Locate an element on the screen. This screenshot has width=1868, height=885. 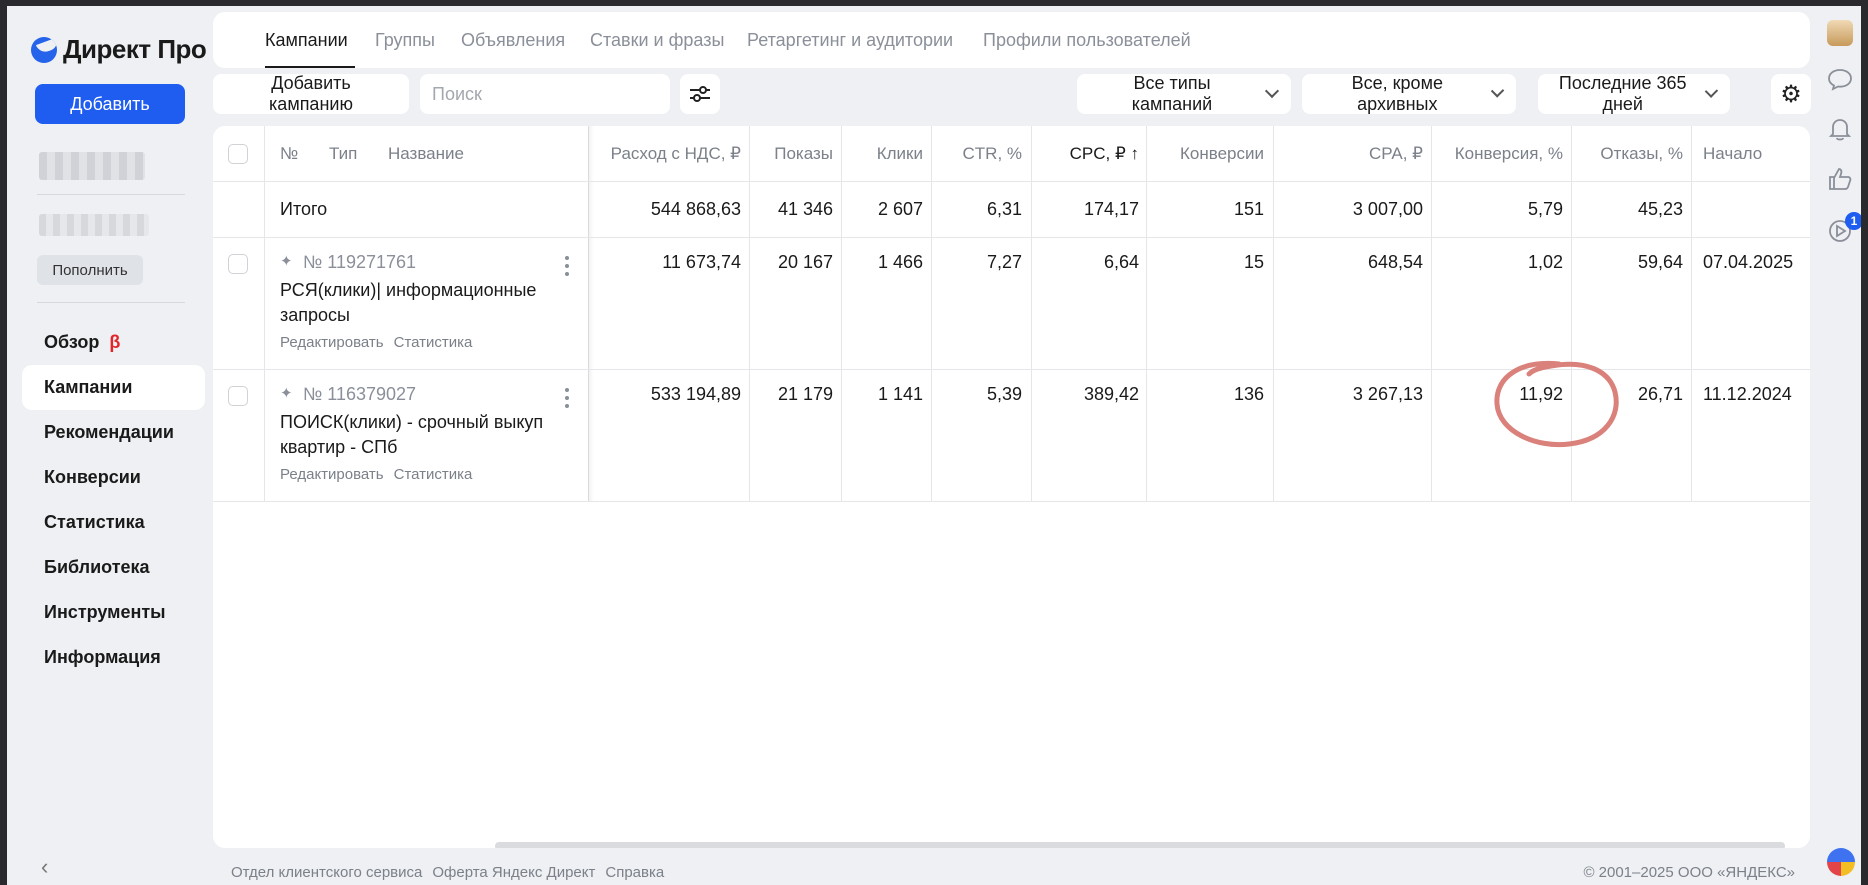
sidebar-item-recommendations: Рекомендации is located at coordinates (113, 432).